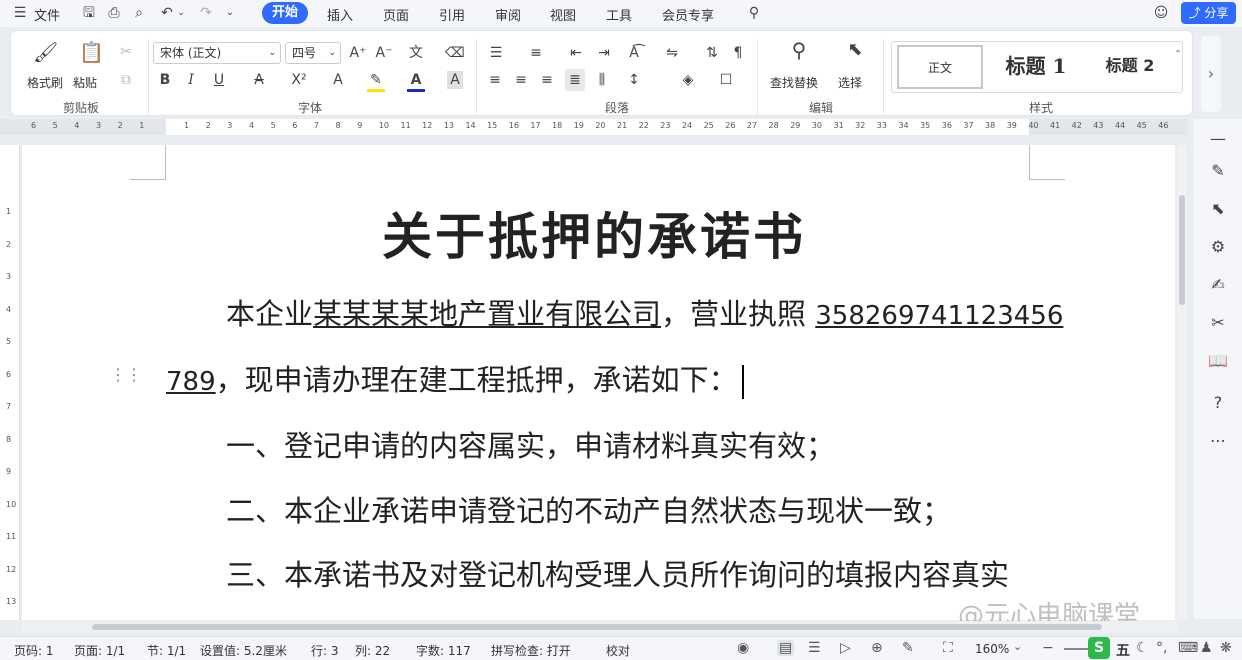 Image resolution: width=1242 pixels, height=660 pixels. What do you see at coordinates (45, 82) in the screenshot?
I see `format-painter-button: 格式刷` at bounding box center [45, 82].